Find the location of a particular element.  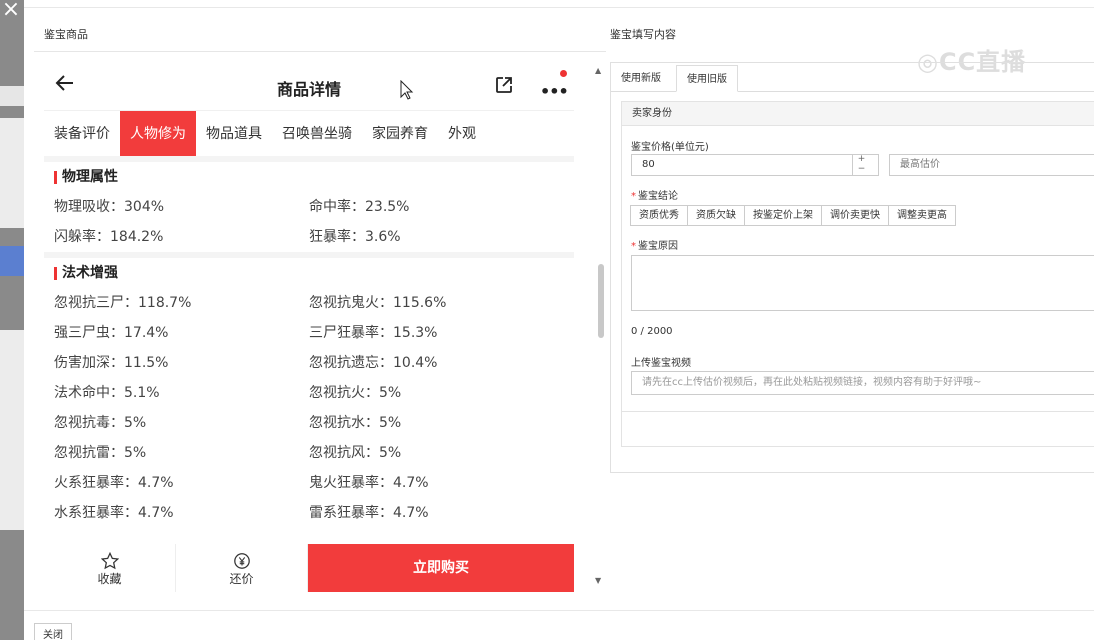

attribute-row: 忽视抗毒：5% 忽视抗水：5% is located at coordinates (309, 423).